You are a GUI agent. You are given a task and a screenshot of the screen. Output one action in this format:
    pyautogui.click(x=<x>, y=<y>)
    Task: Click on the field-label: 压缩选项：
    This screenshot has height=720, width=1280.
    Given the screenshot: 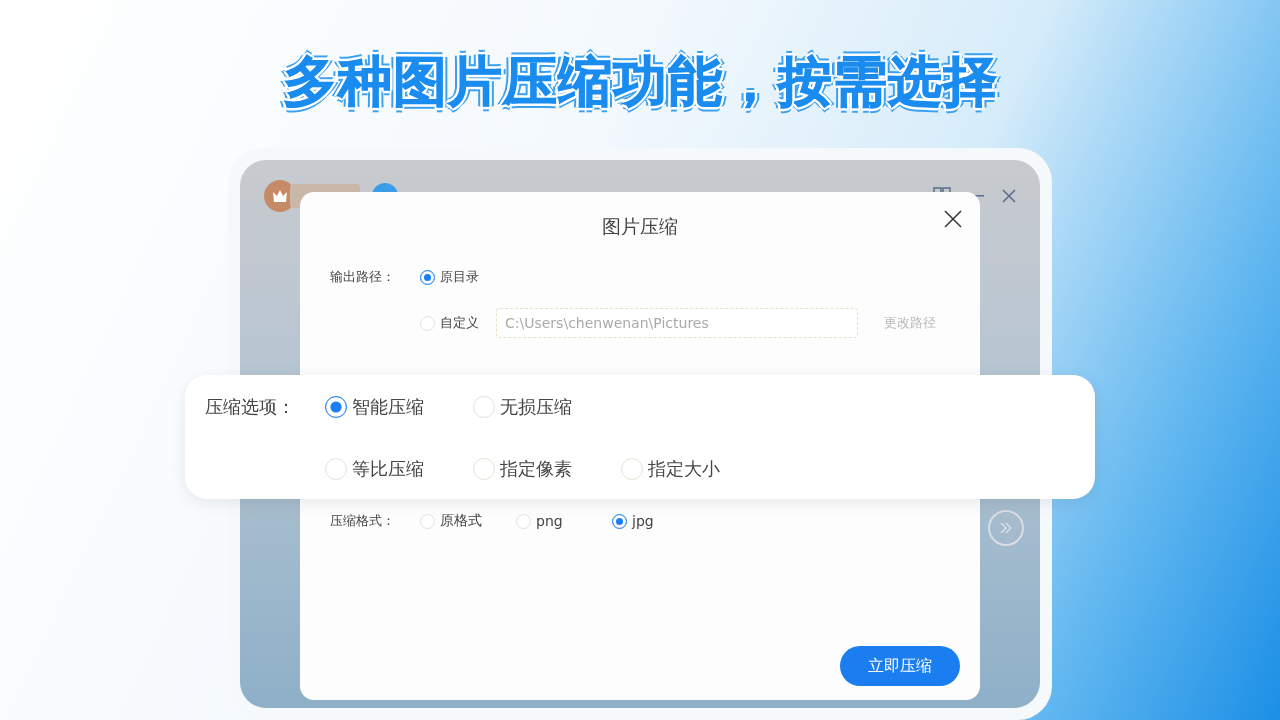 What is the action you would take?
    pyautogui.click(x=250, y=407)
    